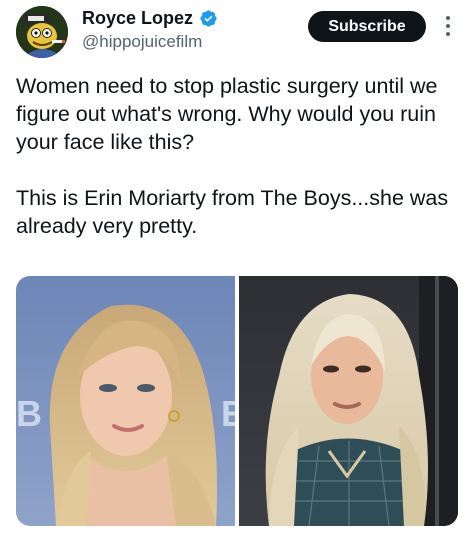  What do you see at coordinates (228, 413) in the screenshot?
I see `svg-text: E` at bounding box center [228, 413].